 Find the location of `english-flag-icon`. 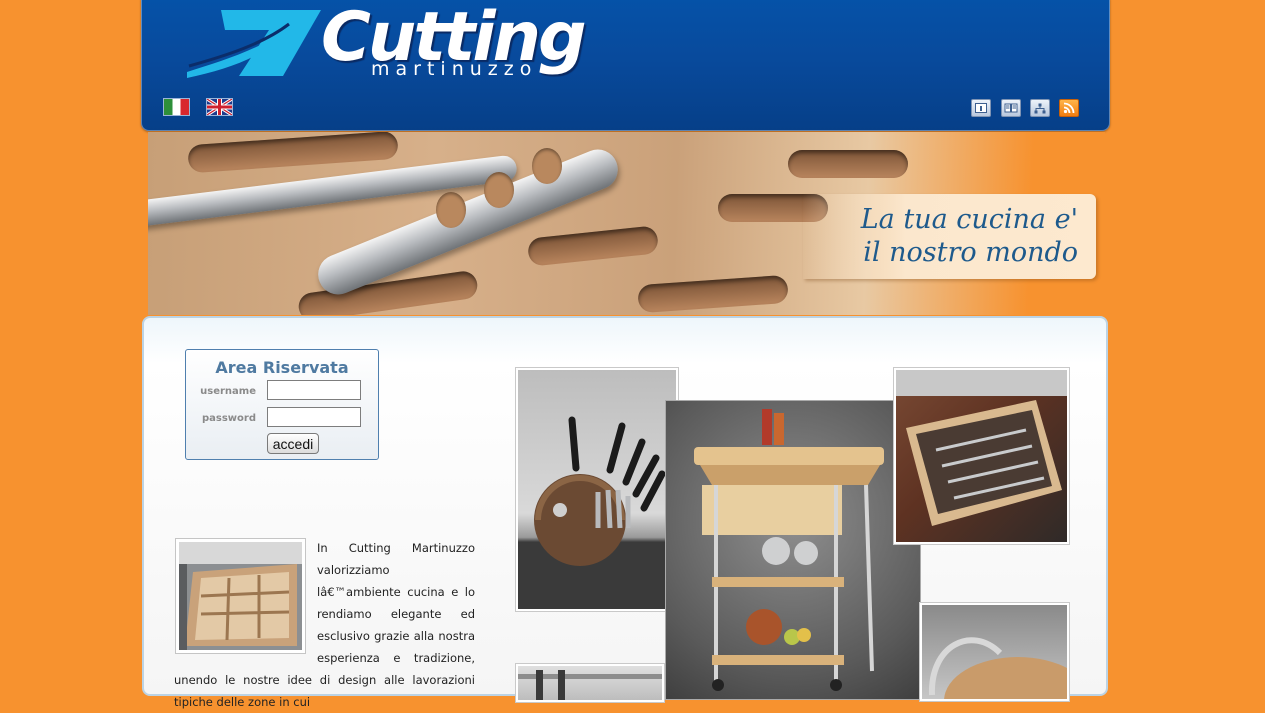

english-flag-icon is located at coordinates (219, 107).